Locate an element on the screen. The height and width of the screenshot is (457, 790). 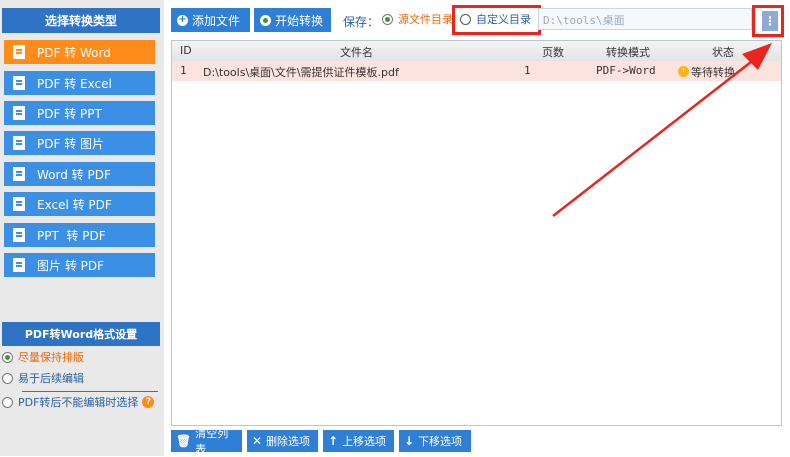
type-pdf-to-ppt-button: PDF 转 PPT is located at coordinates (79, 113).